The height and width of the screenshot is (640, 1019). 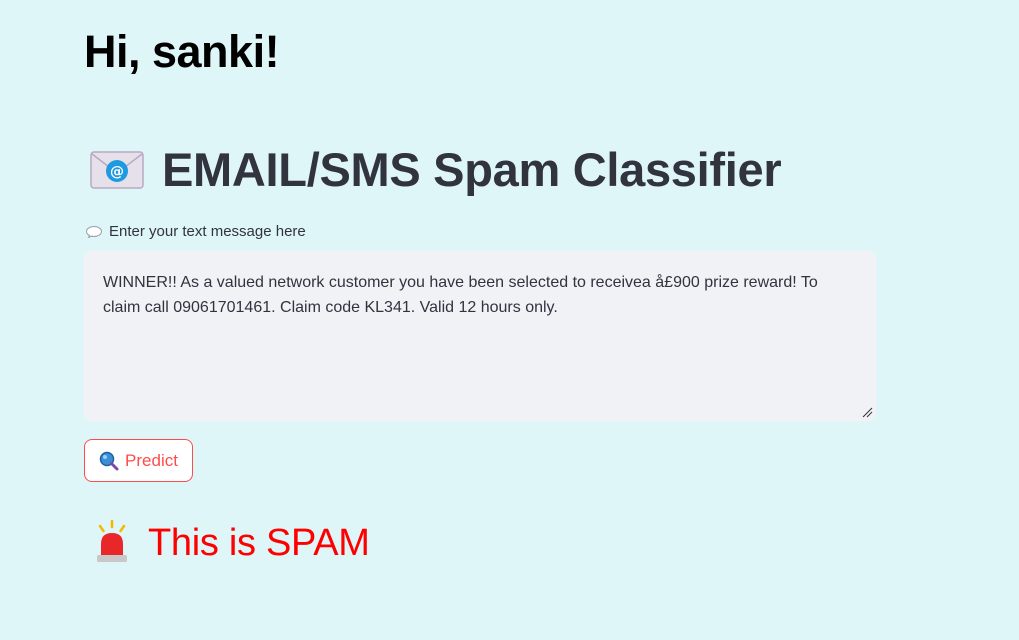 What do you see at coordinates (207, 231) in the screenshot?
I see `message-input-label-text: Enter your text message here` at bounding box center [207, 231].